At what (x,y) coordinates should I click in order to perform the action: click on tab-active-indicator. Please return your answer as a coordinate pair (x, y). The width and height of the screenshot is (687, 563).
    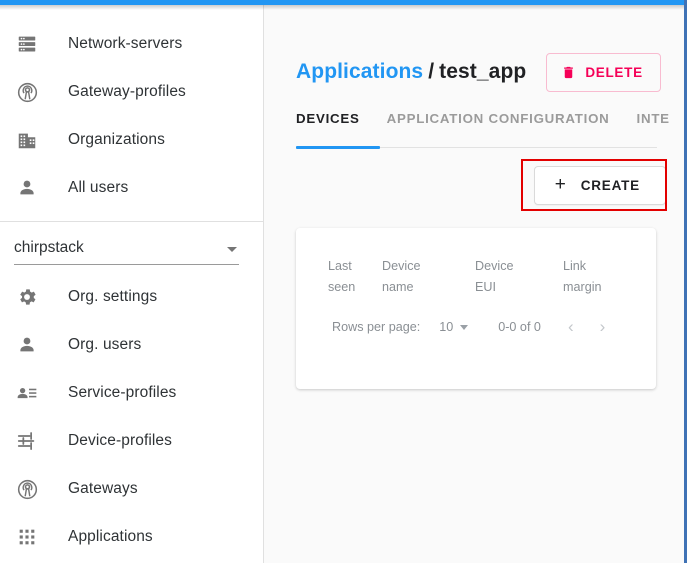
    Looking at the image, I should click on (338, 147).